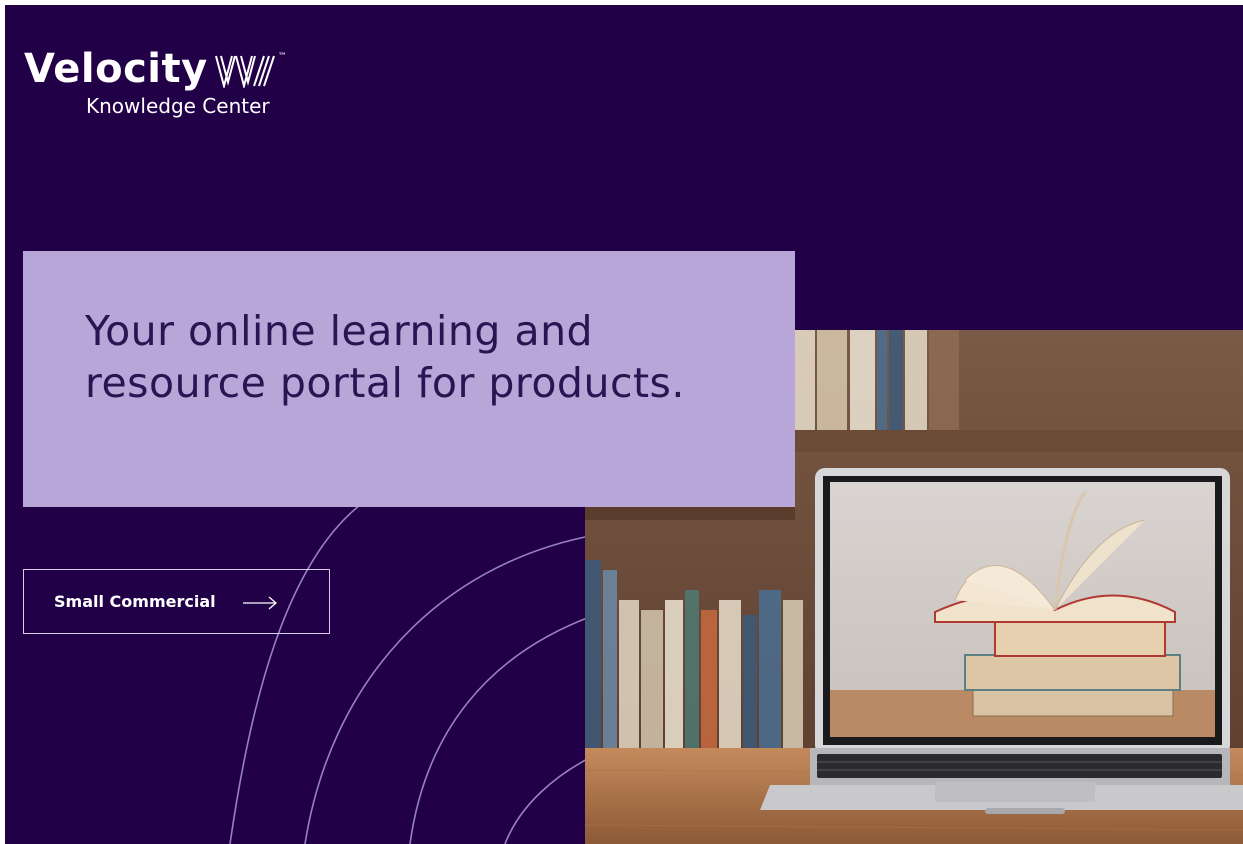  What do you see at coordinates (244, 71) in the screenshot?
I see `velocity-mark-icon` at bounding box center [244, 71].